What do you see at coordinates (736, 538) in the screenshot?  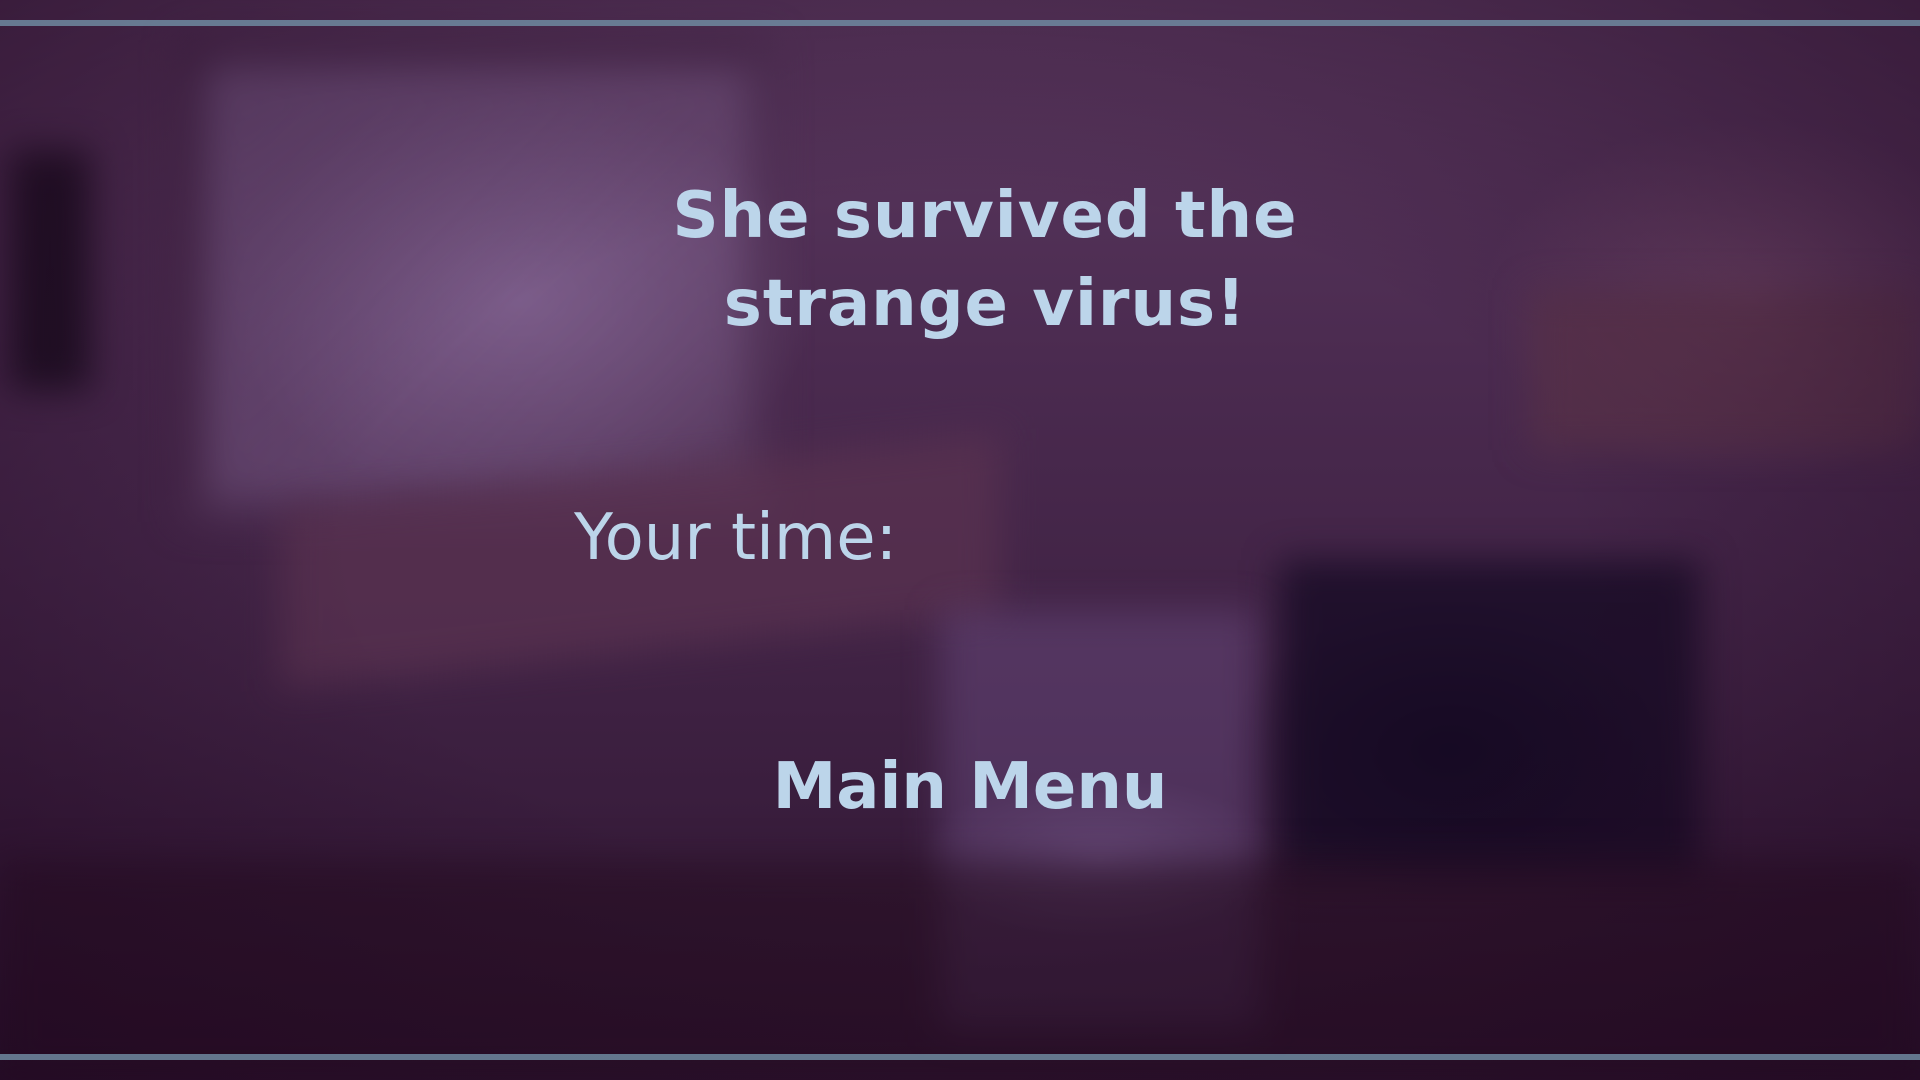 I see `time-label: Your time:` at bounding box center [736, 538].